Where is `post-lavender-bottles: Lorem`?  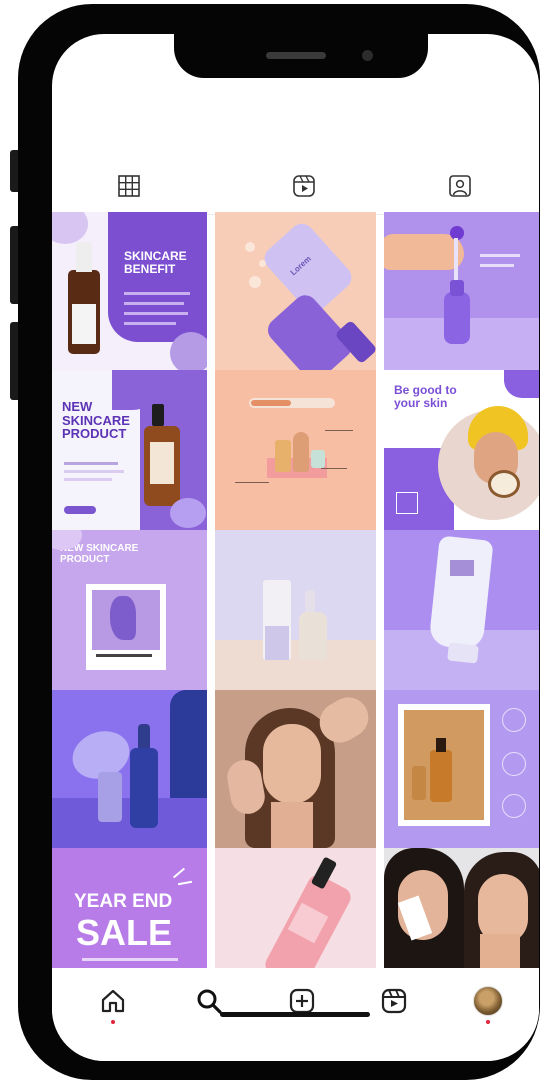 post-lavender-bottles: Lorem is located at coordinates (295, 291).